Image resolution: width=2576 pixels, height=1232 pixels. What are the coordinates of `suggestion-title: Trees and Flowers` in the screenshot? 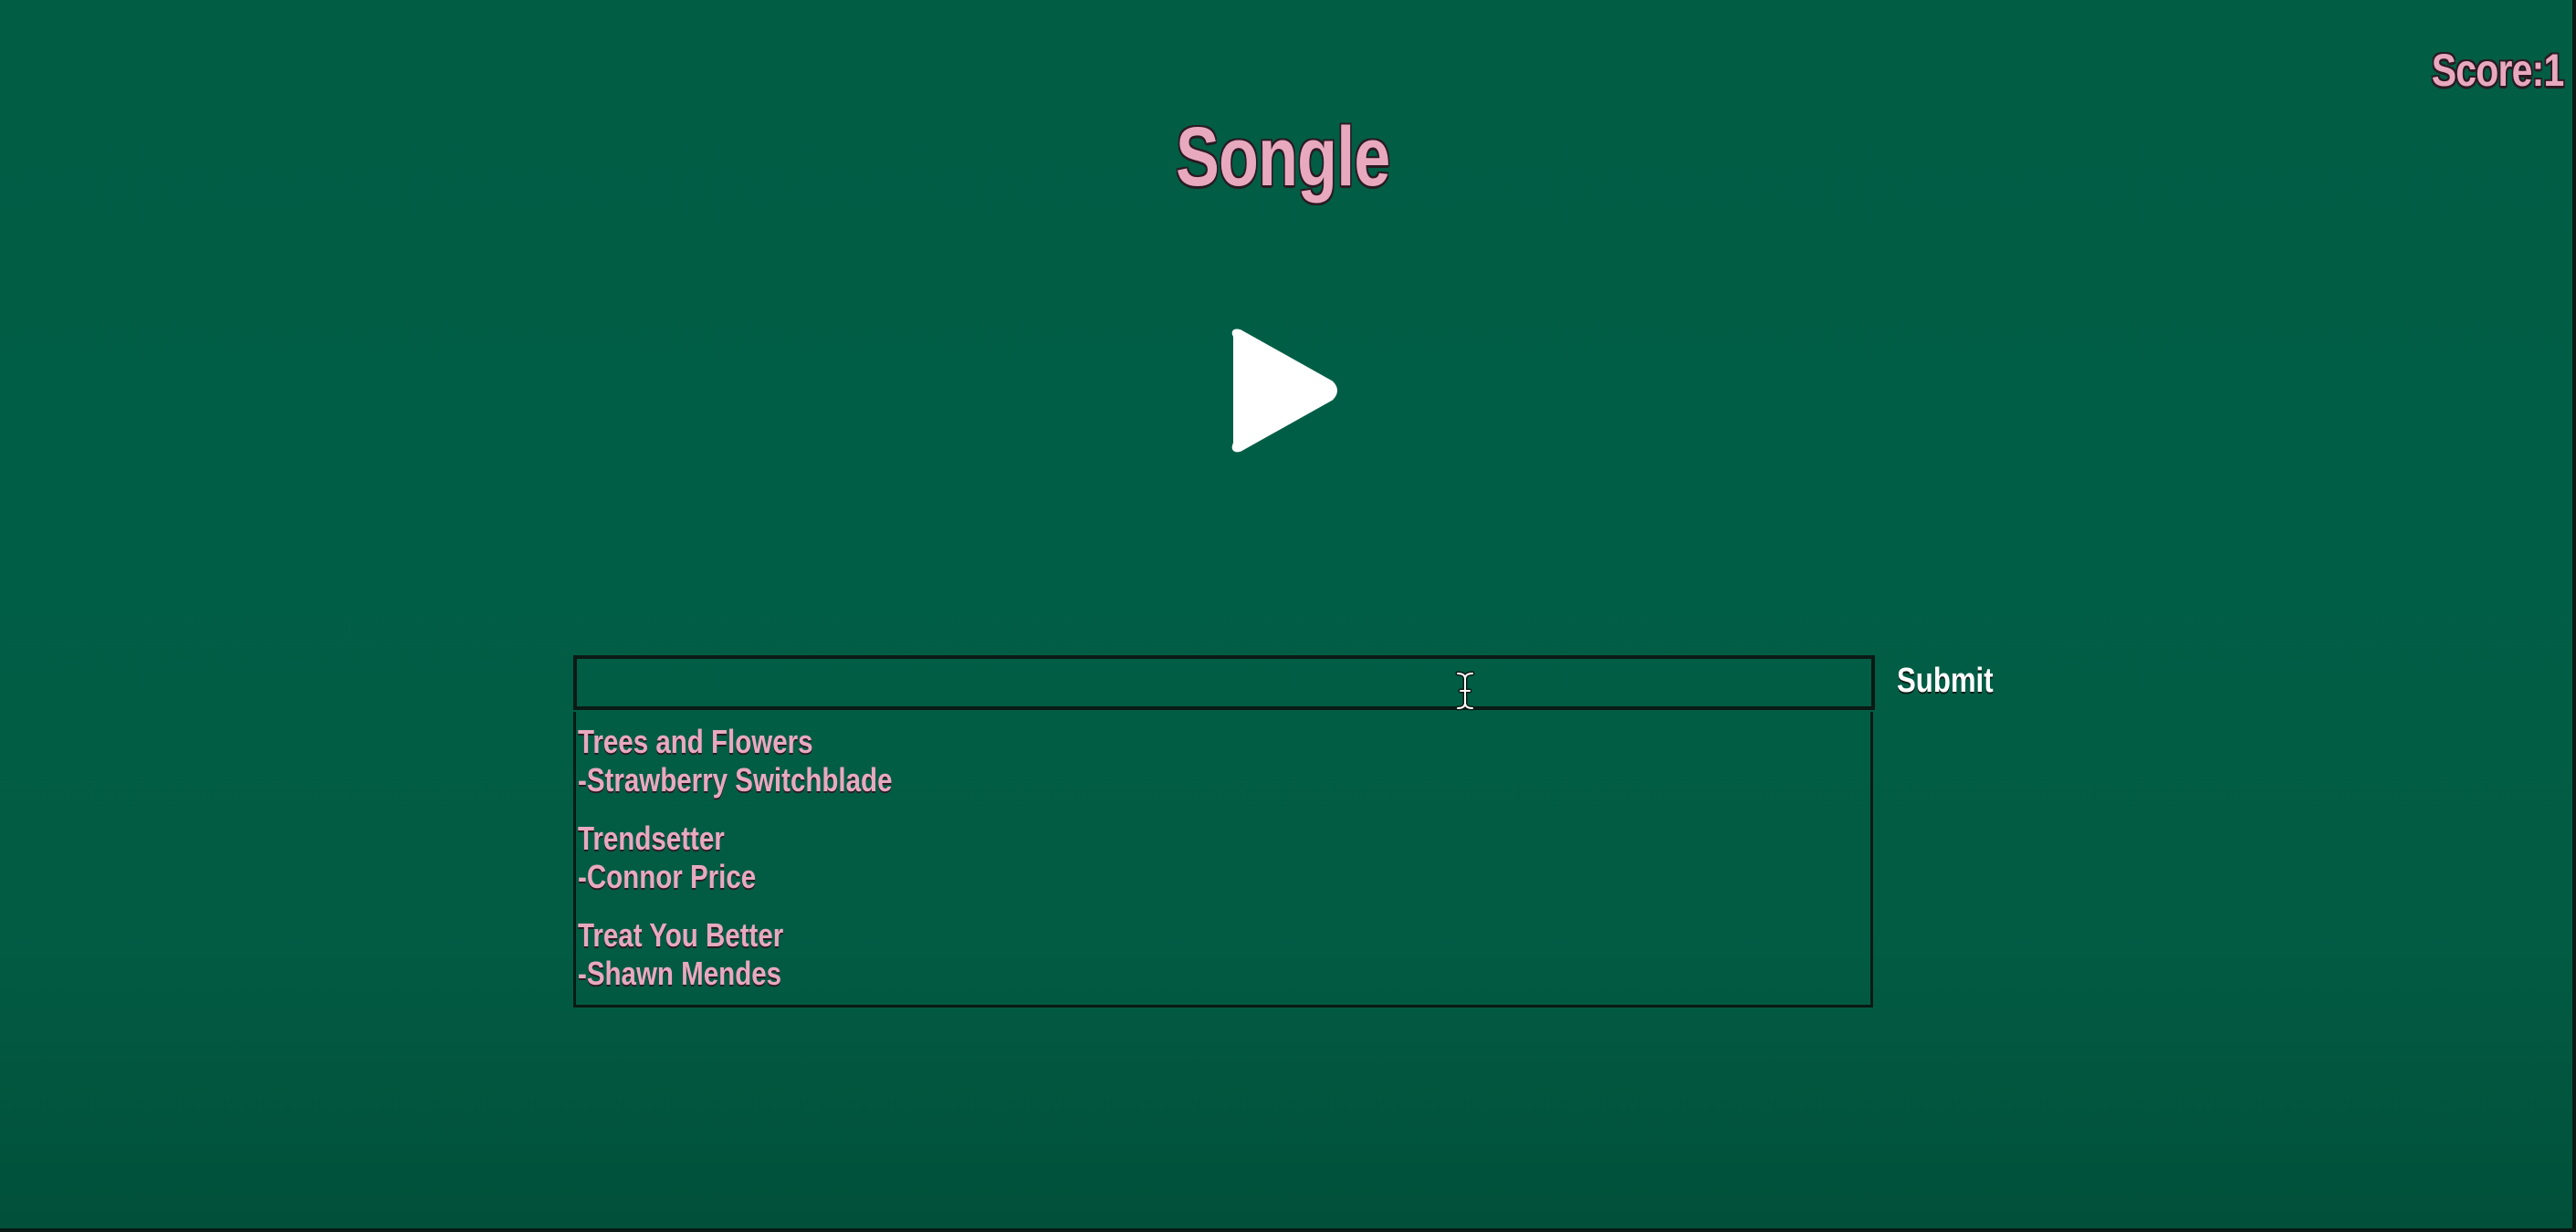 It's located at (695, 741).